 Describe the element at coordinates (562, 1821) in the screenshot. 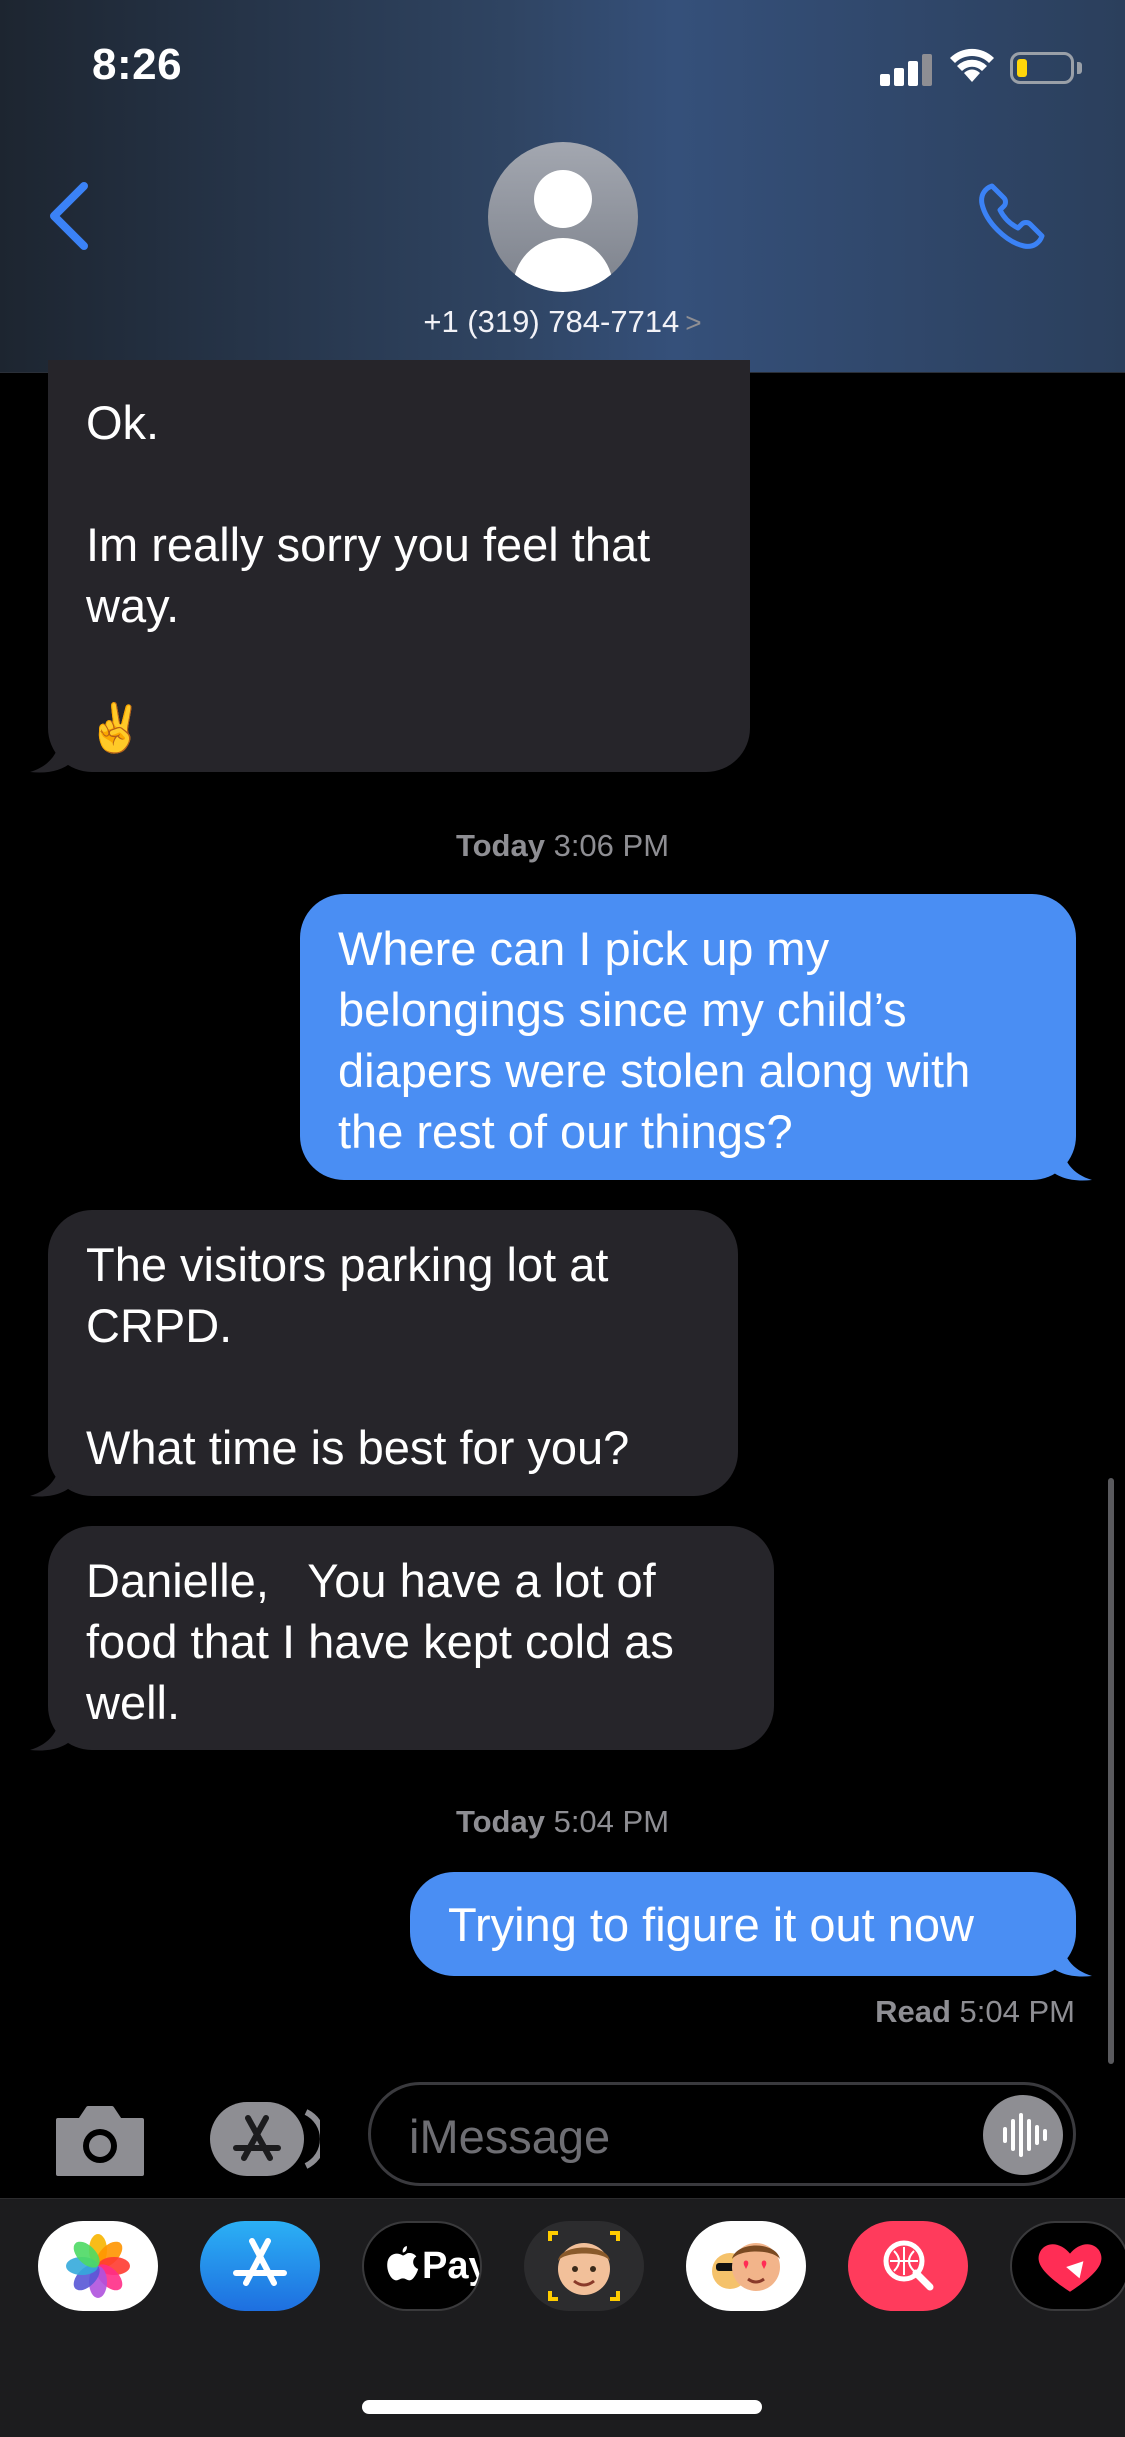

I see `timestamp: Today 5:04 PM` at that location.